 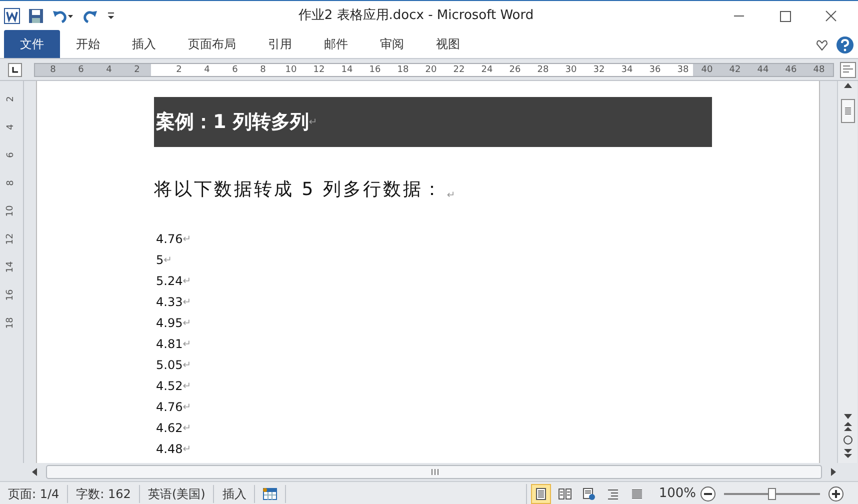 What do you see at coordinates (848, 440) in the screenshot?
I see `browse-object-icon` at bounding box center [848, 440].